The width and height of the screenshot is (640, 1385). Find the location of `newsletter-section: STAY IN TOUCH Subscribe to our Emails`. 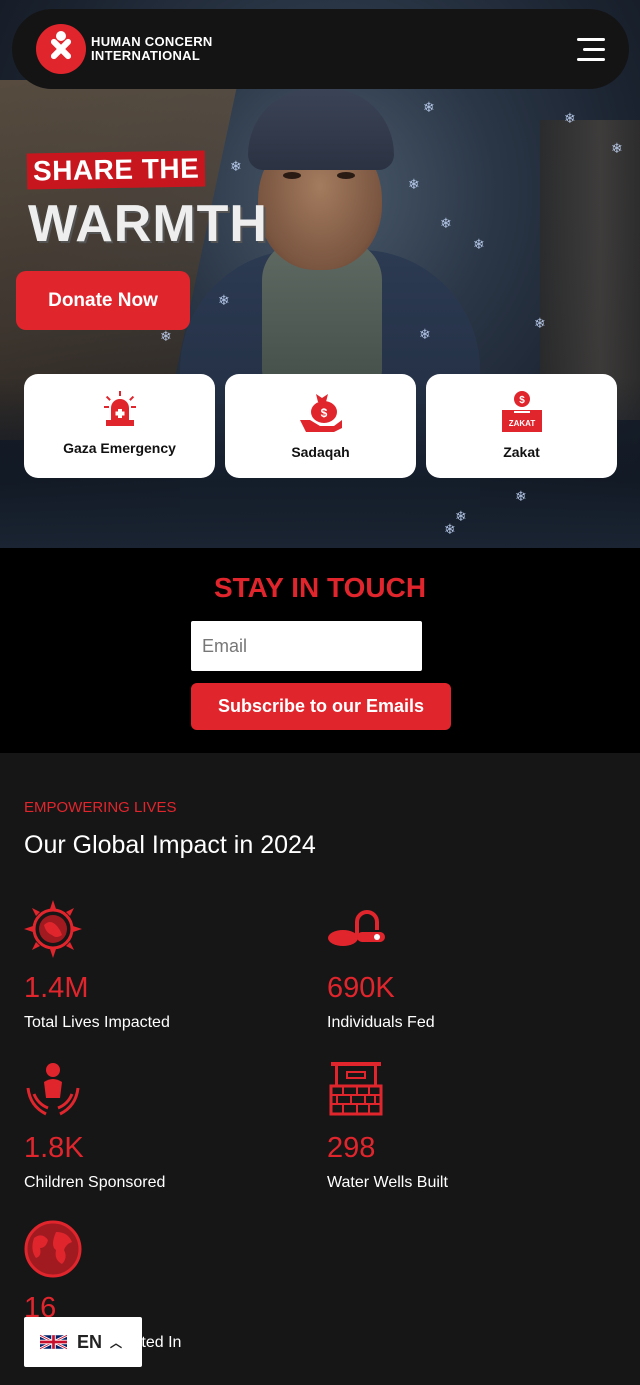

newsletter-section: STAY IN TOUCH Subscribe to our Emails is located at coordinates (320, 650).